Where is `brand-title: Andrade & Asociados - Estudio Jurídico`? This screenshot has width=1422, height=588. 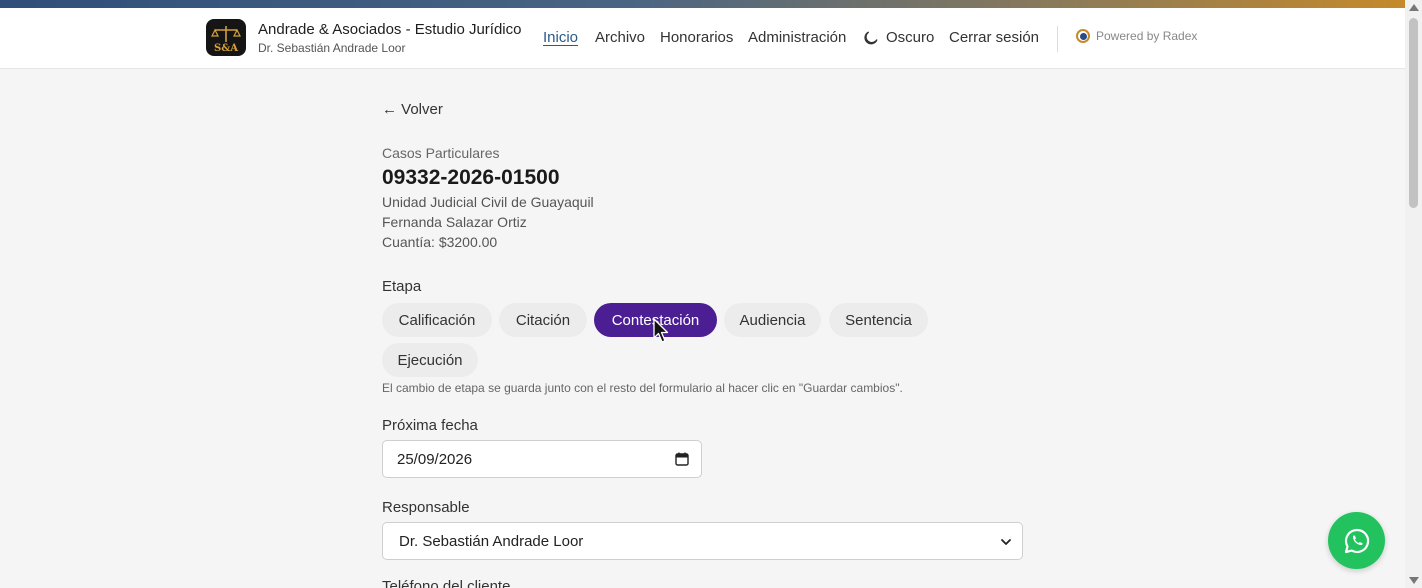 brand-title: Andrade & Asociados - Estudio Jurídico is located at coordinates (390, 29).